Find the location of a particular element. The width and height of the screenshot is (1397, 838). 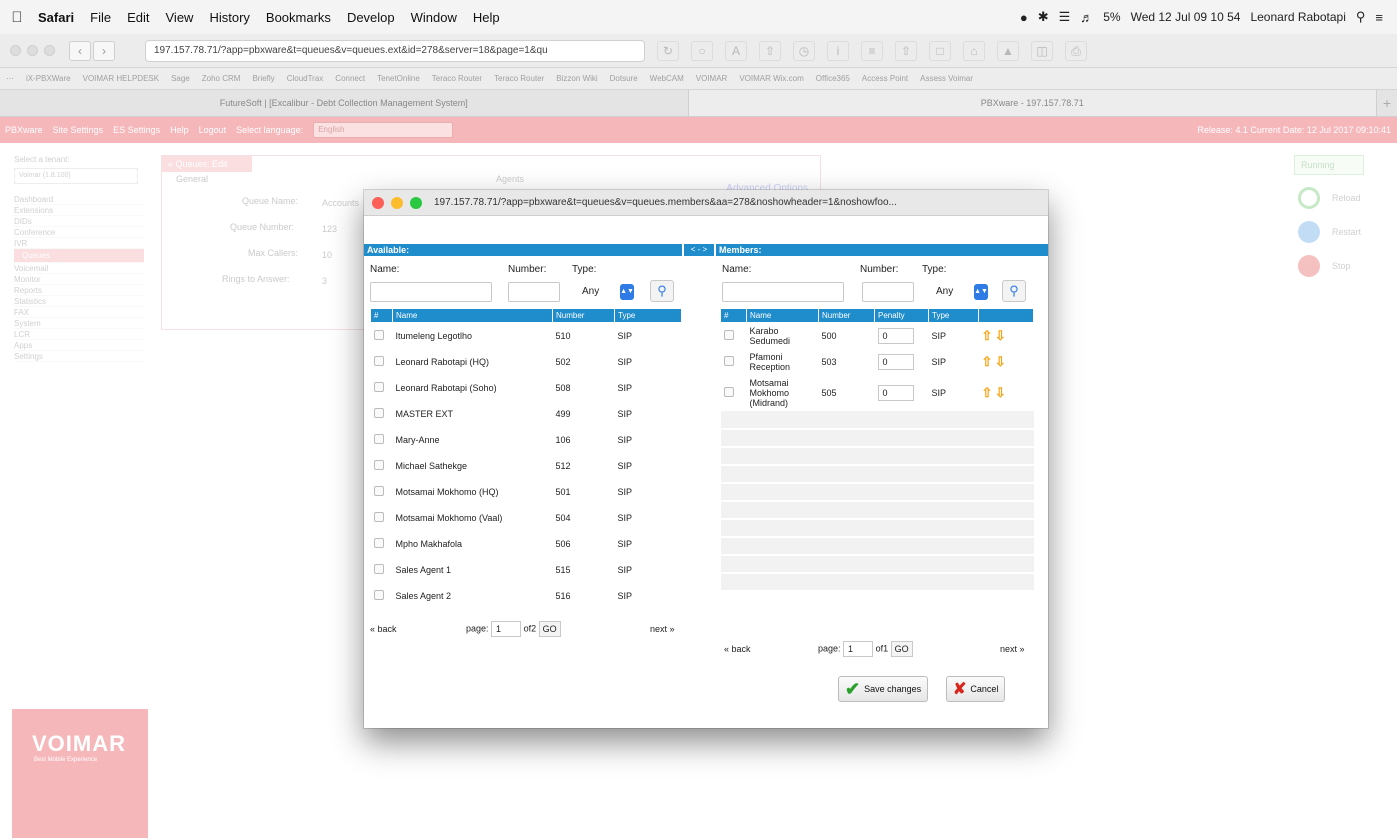

bookmark-item: Access Point is located at coordinates (885, 78).